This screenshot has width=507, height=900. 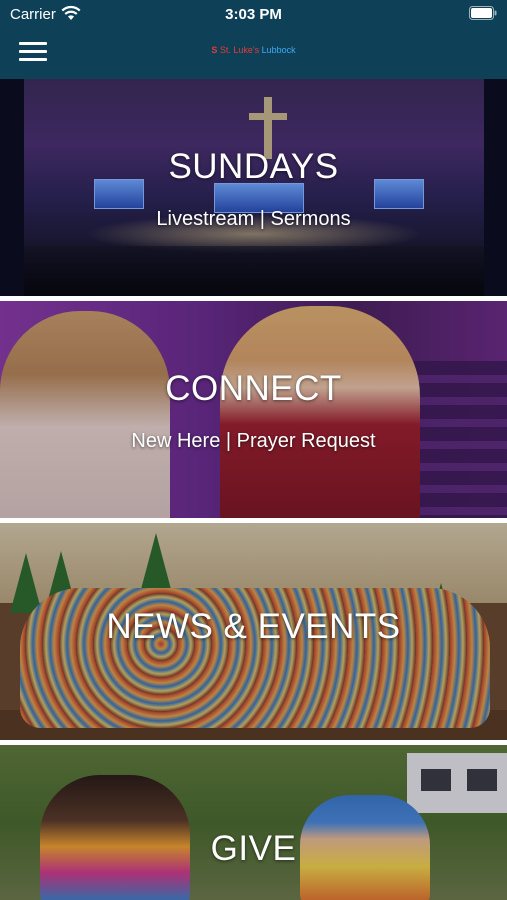 I want to click on logo-text-secondary: Lubbock, so click(x=278, y=50).